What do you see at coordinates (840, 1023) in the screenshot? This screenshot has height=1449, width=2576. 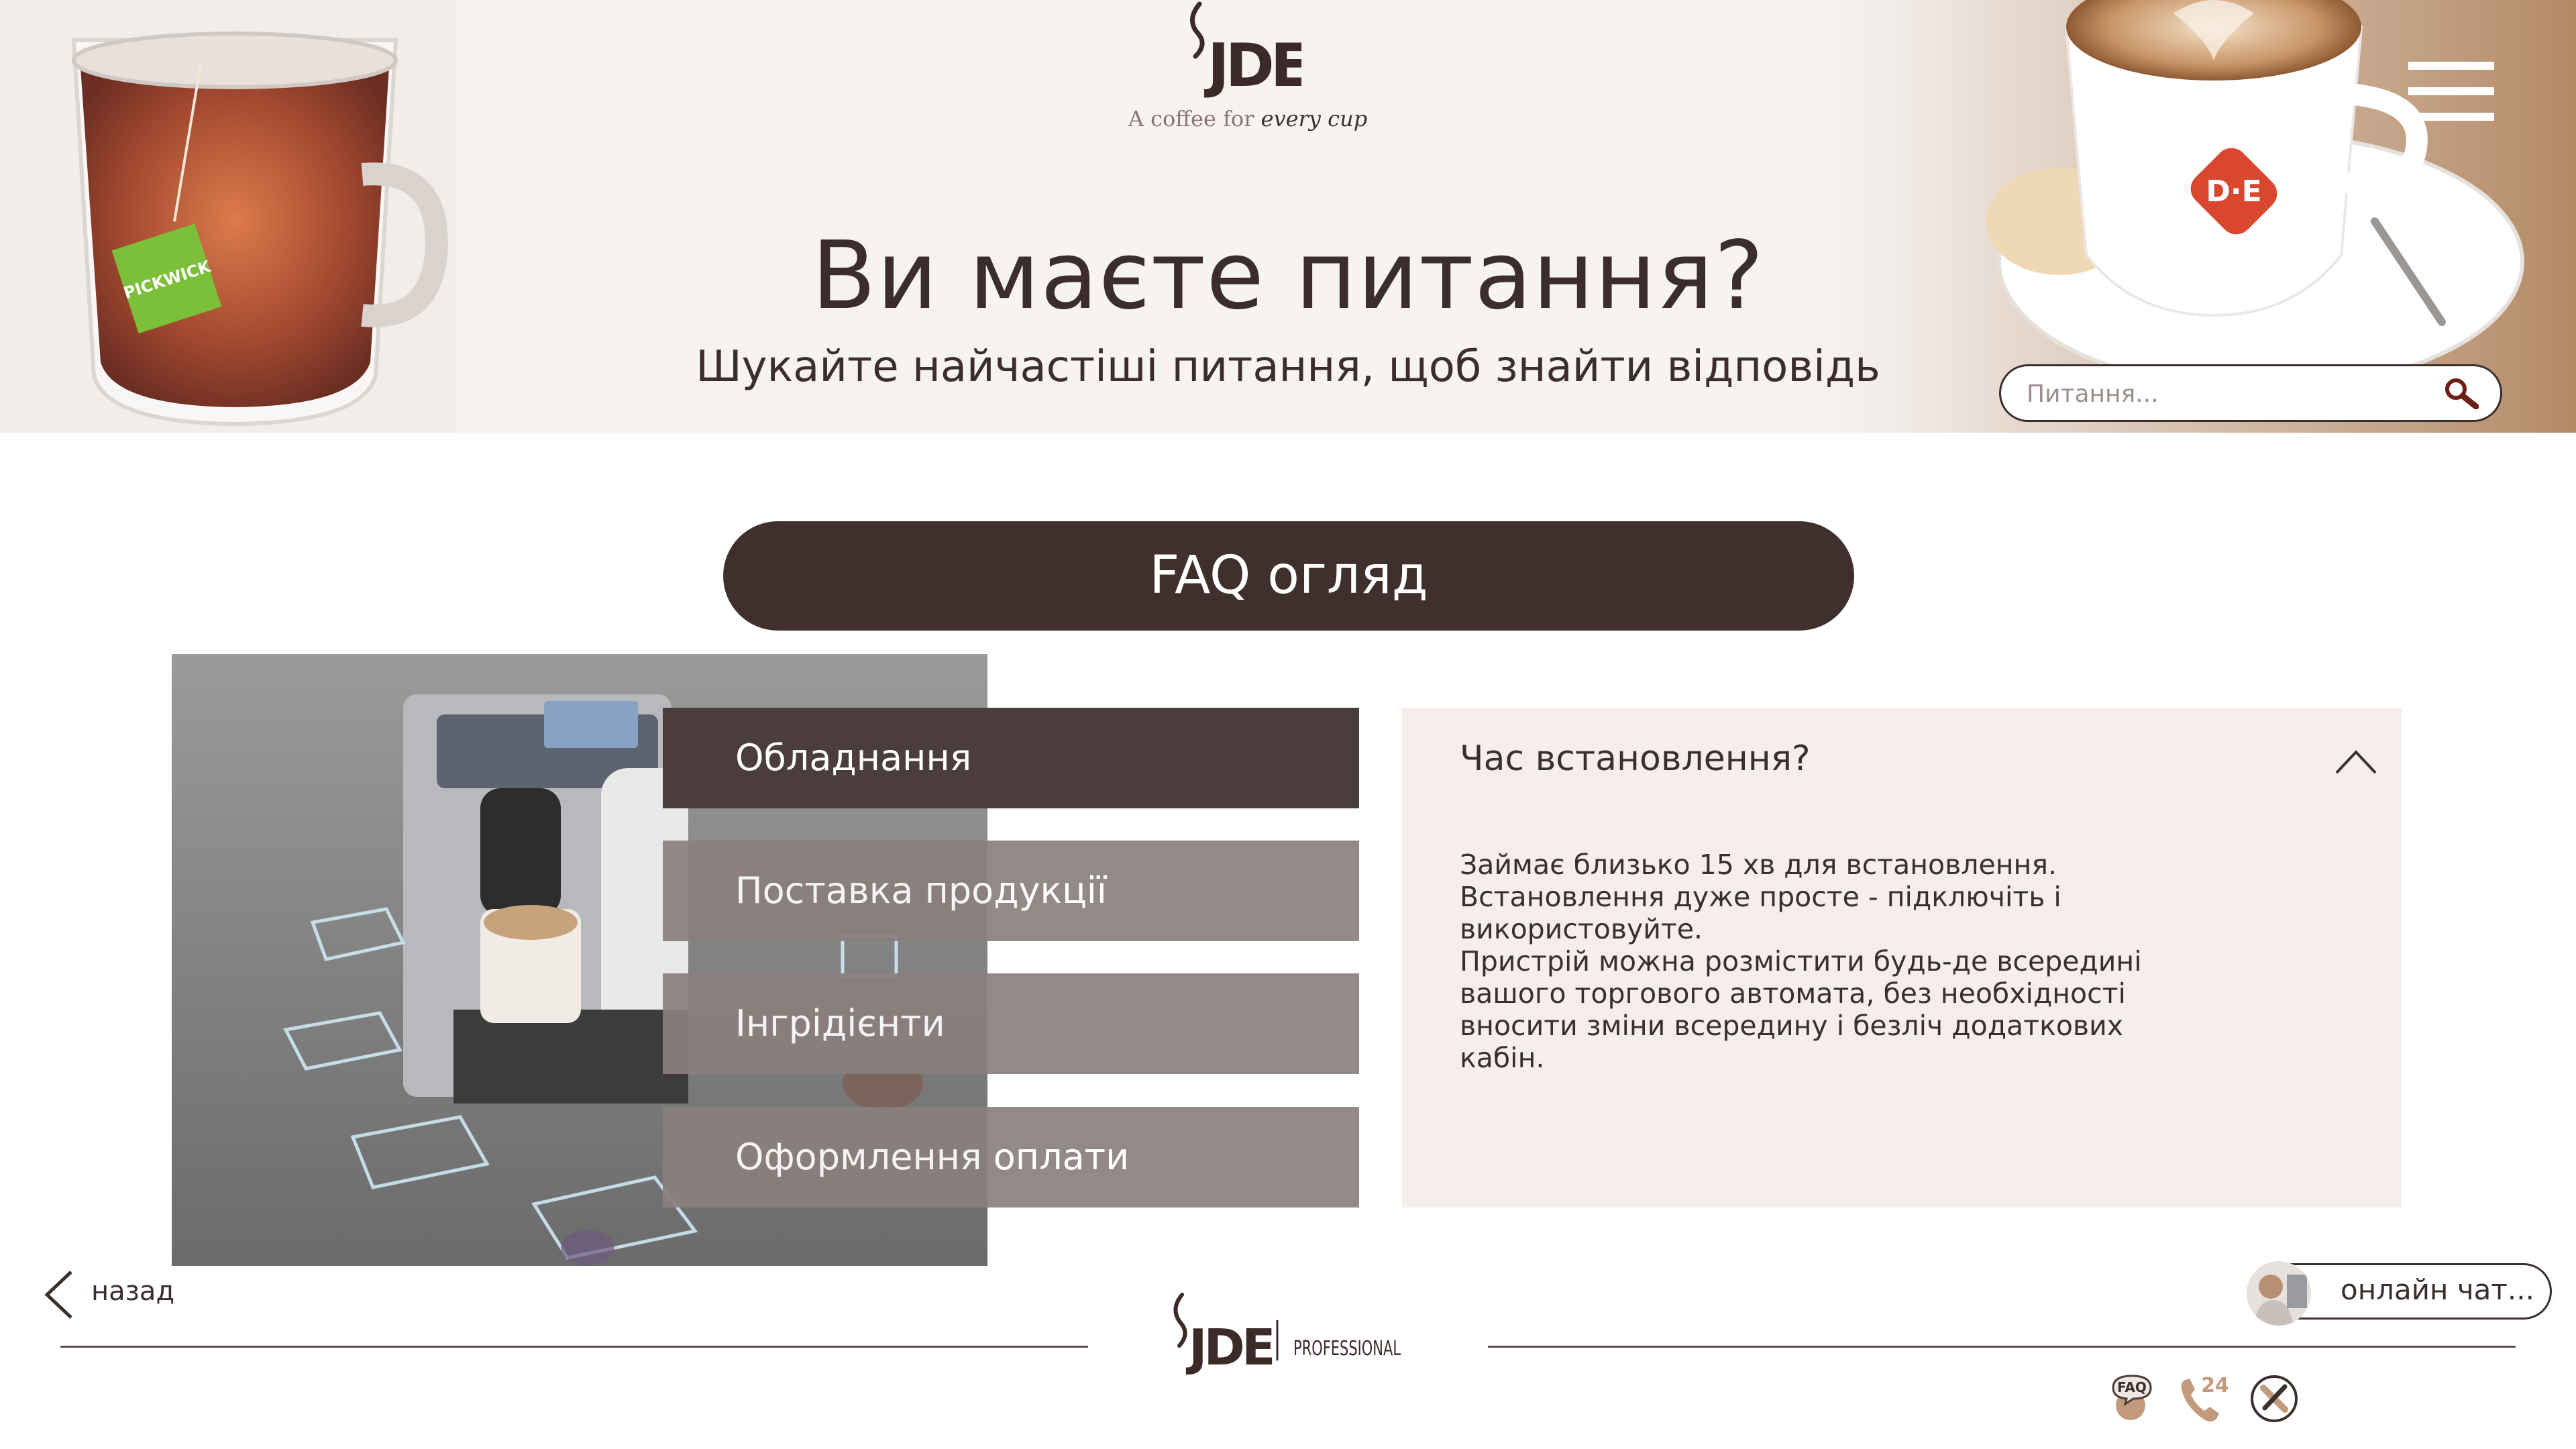 I see `category-label: Інгрідієнти` at bounding box center [840, 1023].